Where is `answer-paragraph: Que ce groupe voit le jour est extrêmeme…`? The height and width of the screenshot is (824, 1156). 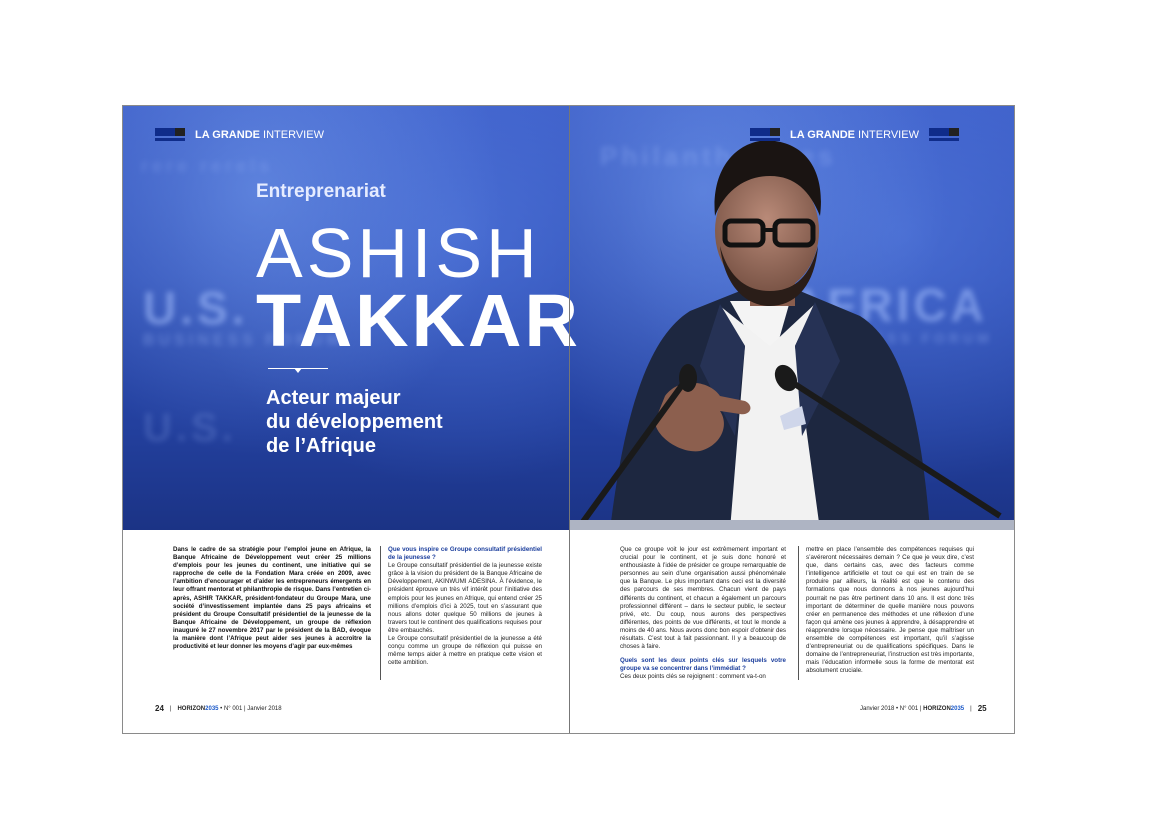 answer-paragraph: Que ce groupe voit le jour est extrêmeme… is located at coordinates (703, 598).